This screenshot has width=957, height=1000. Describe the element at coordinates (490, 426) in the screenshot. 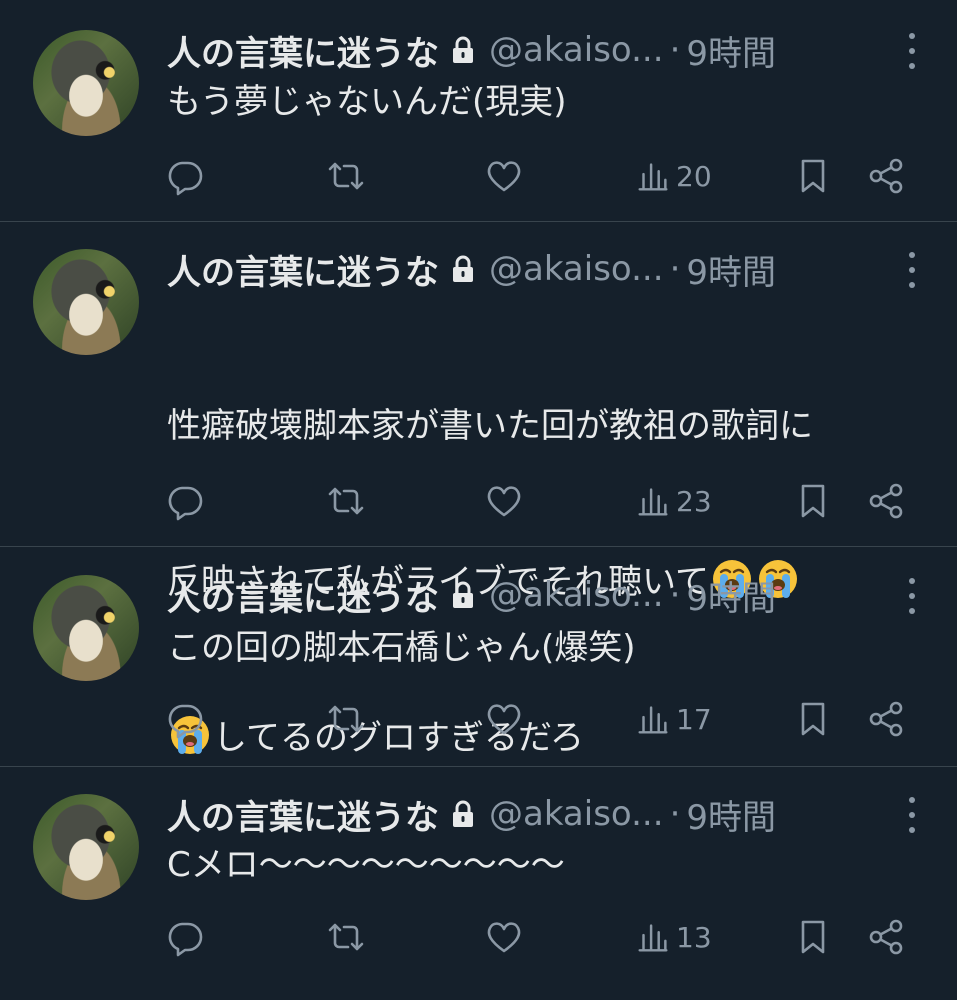

I see `tweet-text-line: 性癖破壊脚本家が書いた回が教祖の歌詞に` at that location.